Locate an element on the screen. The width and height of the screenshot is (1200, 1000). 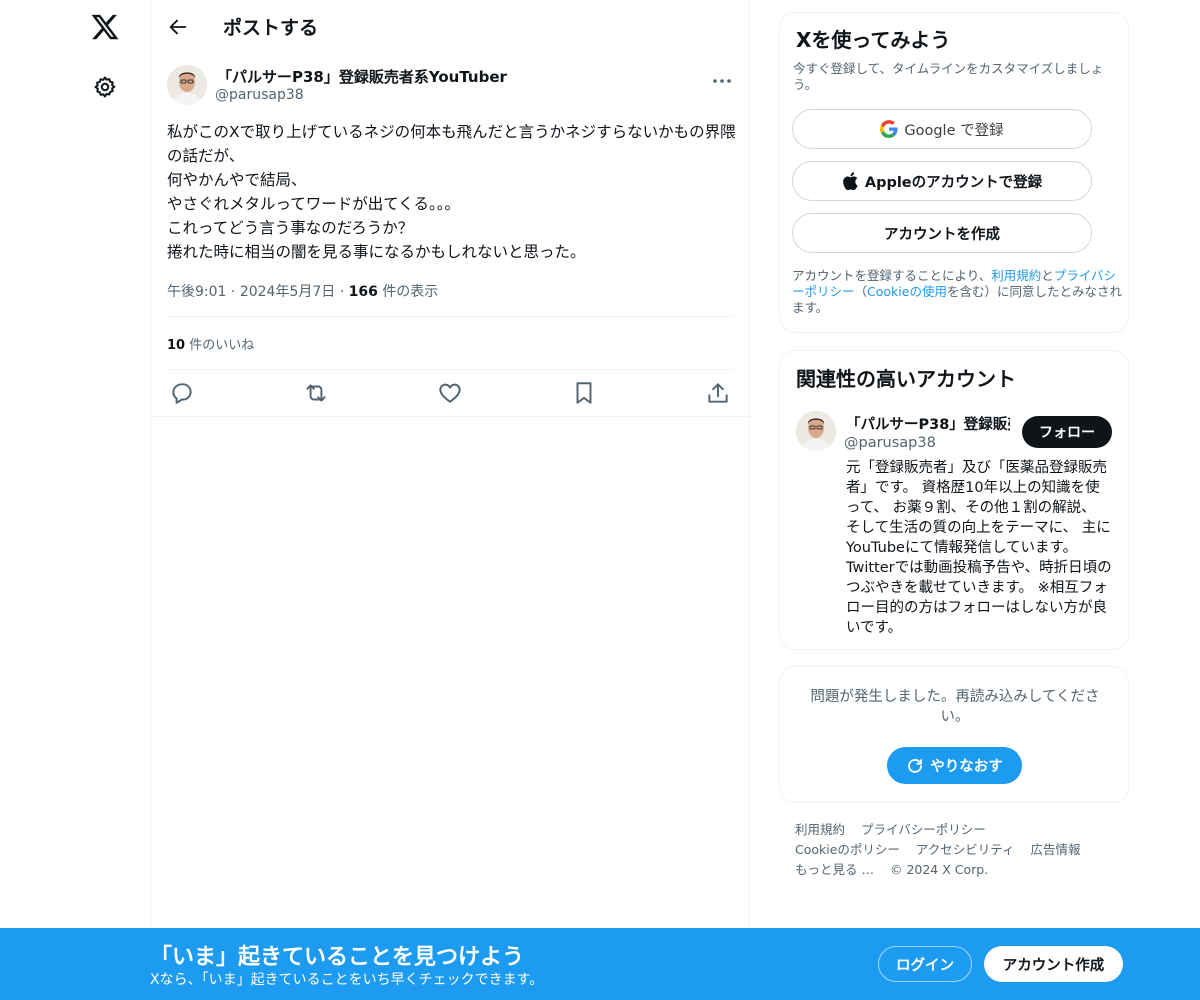
more-options-icon is located at coordinates (722, 81).